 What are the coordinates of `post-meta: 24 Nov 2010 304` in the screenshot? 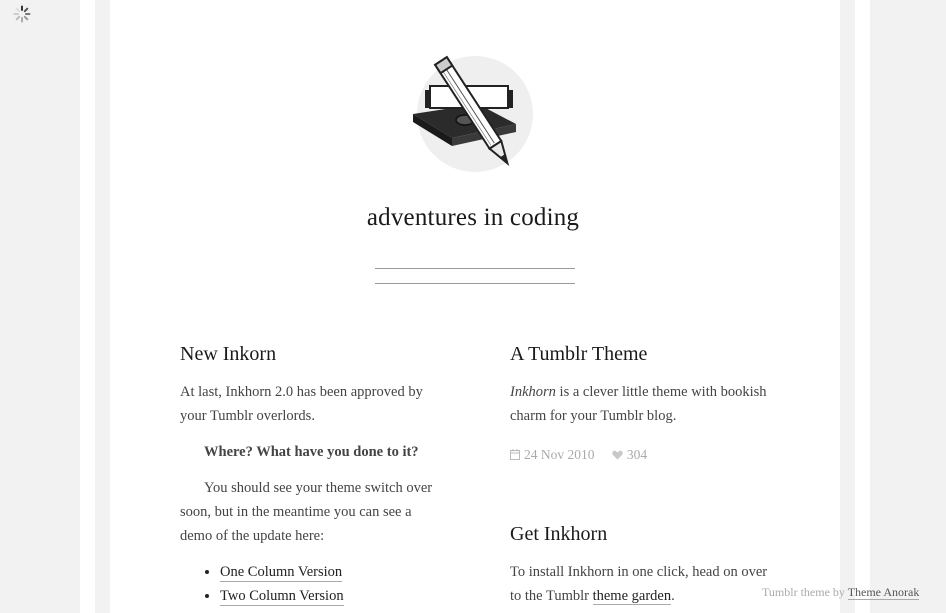 It's located at (645, 454).